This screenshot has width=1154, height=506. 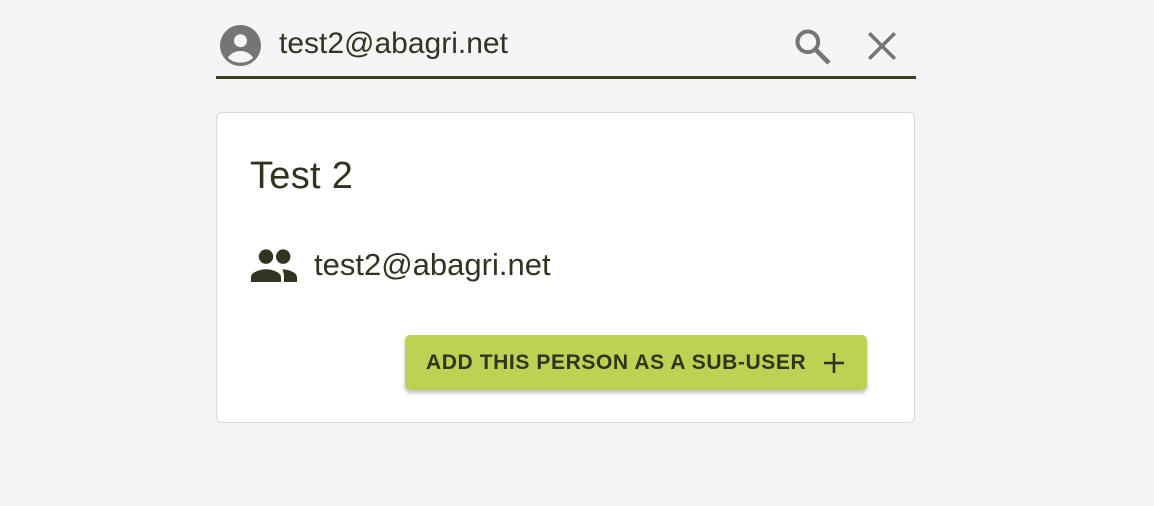 What do you see at coordinates (274, 265) in the screenshot?
I see `people-icon` at bounding box center [274, 265].